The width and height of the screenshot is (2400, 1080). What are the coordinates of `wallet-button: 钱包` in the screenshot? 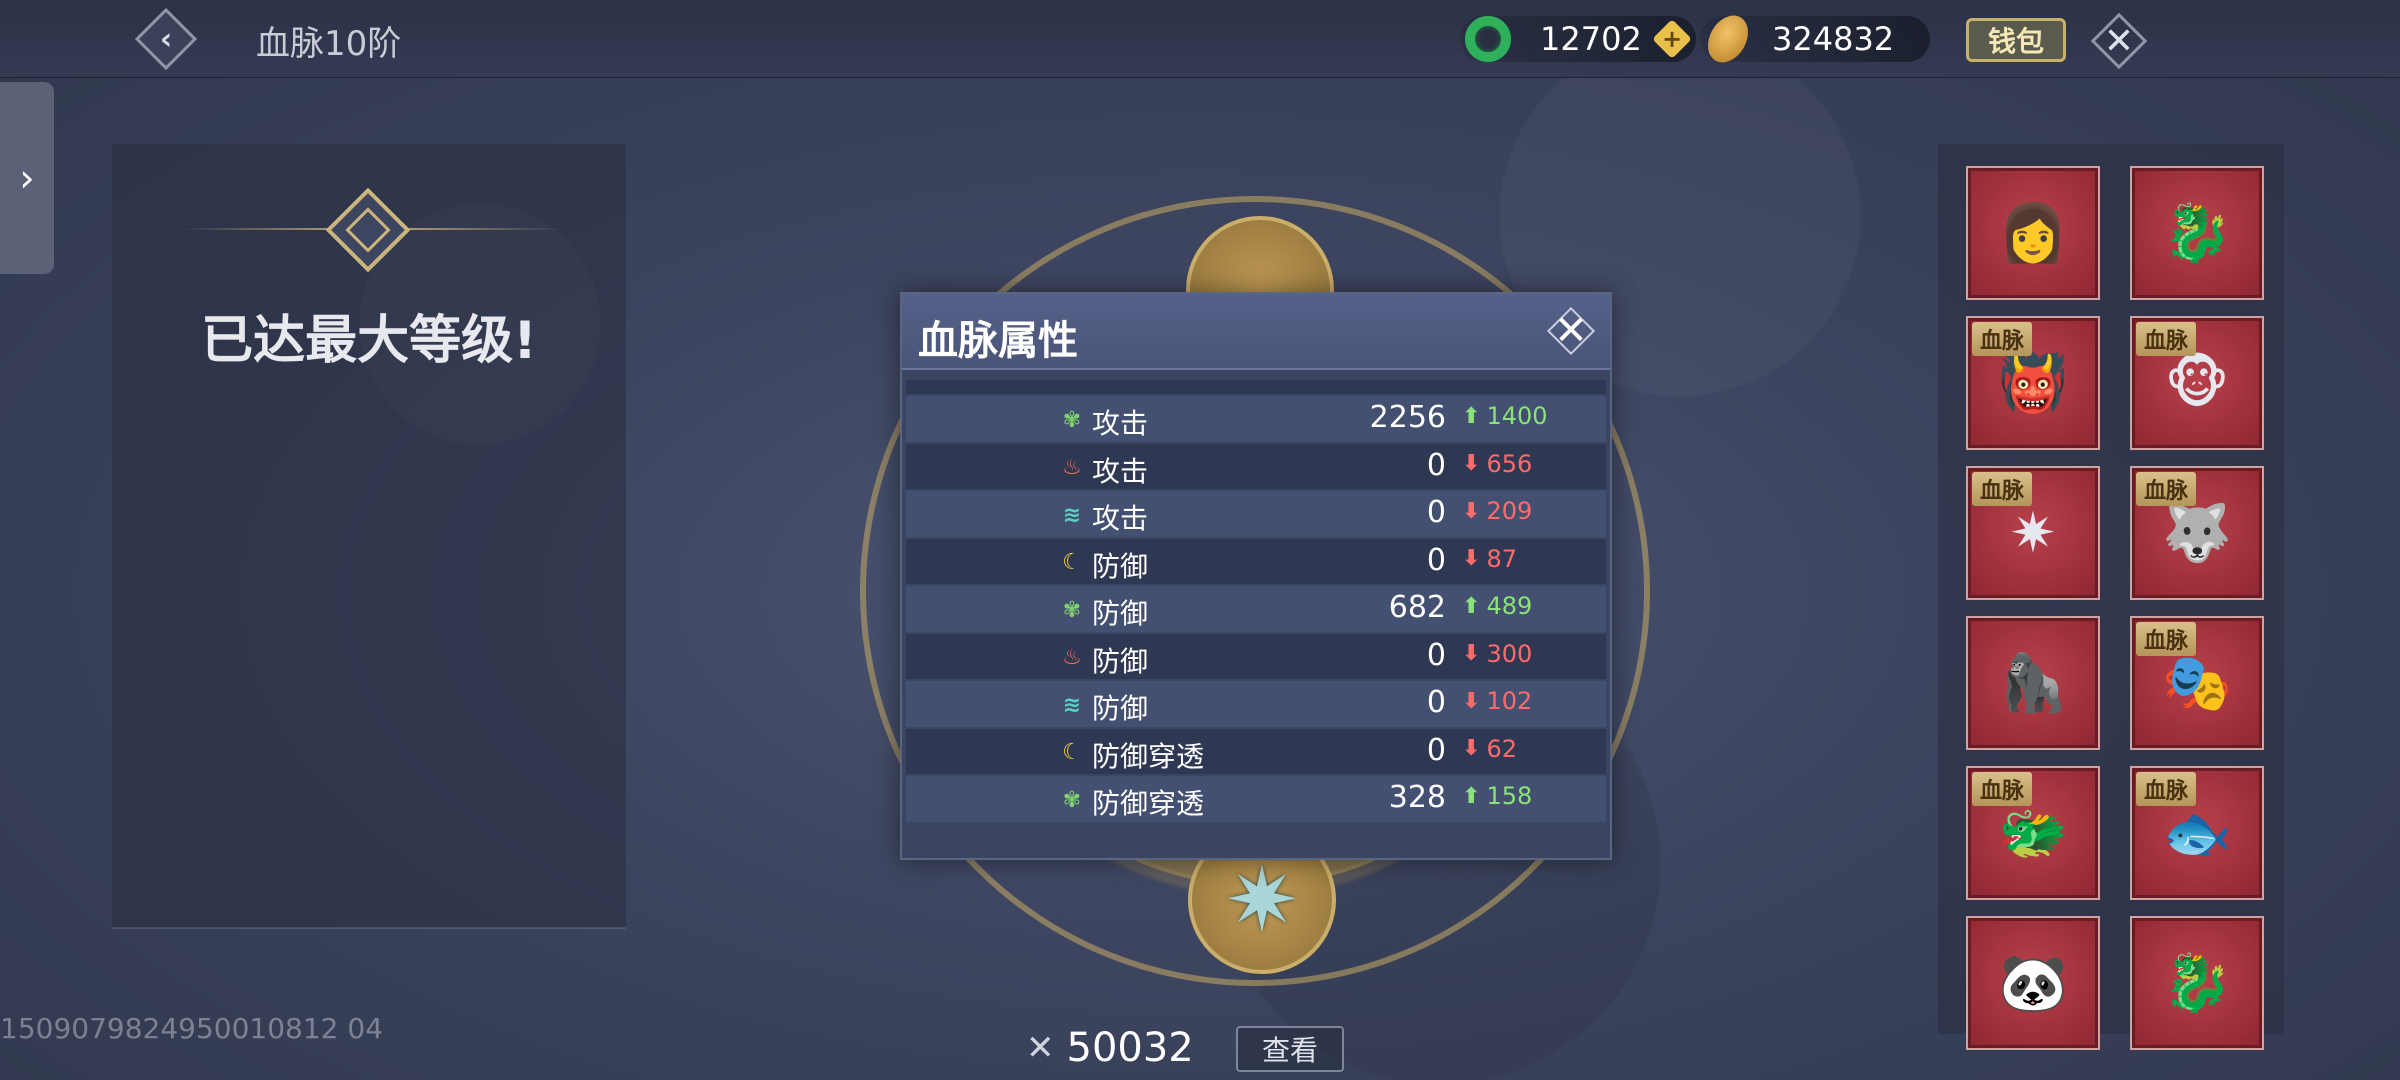 It's located at (2016, 40).